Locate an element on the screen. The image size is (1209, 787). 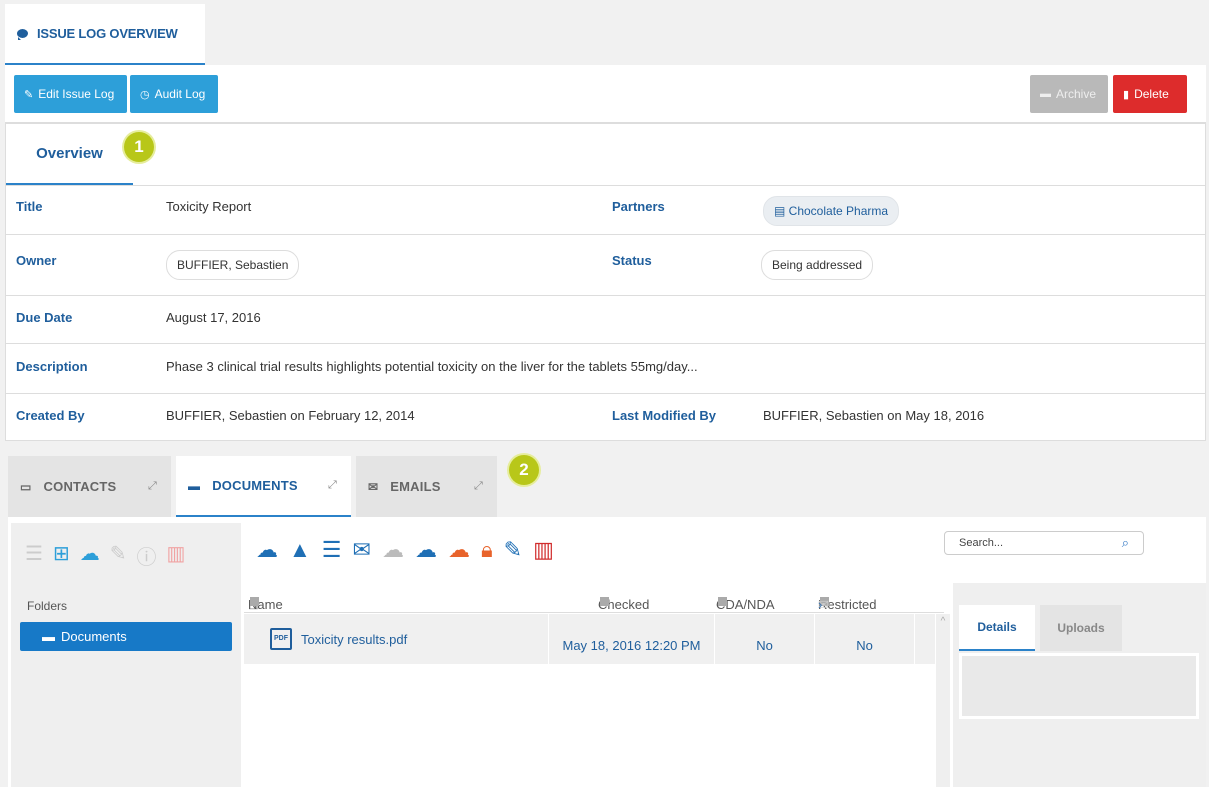
checked-in-cell: May 18, 2016 12:20 PM is located at coordinates (632, 639).